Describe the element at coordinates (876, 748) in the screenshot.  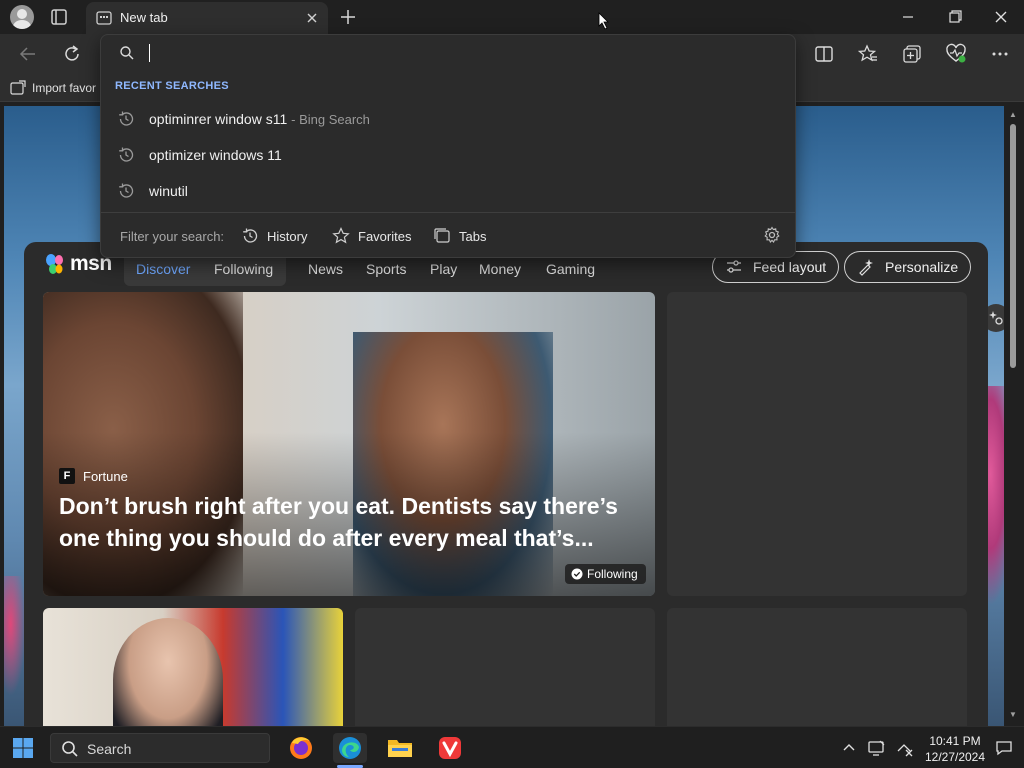
I see `display-icon` at that location.